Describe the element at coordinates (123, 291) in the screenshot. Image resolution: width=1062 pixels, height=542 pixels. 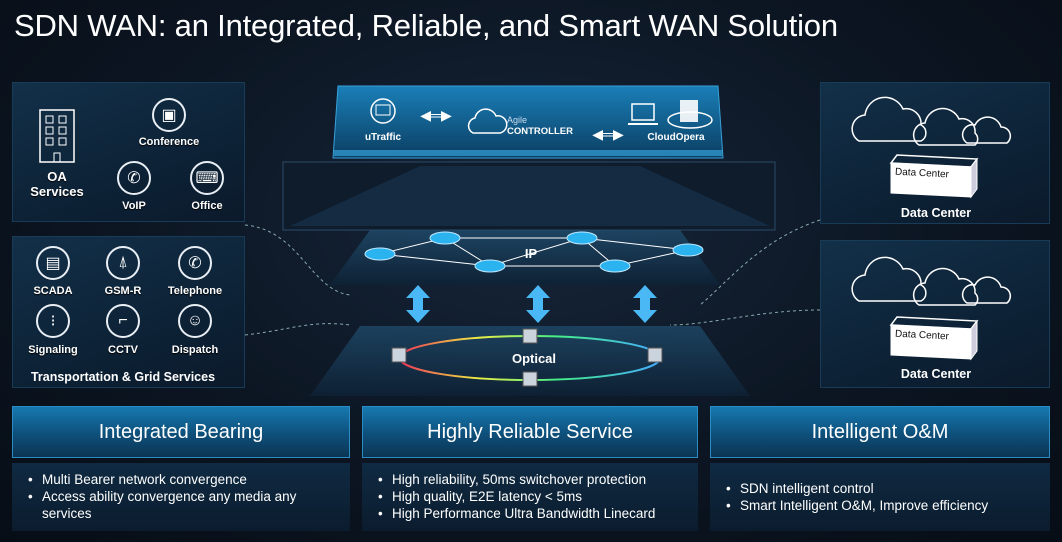
I see `transport-item-gsmr: GSM-R` at that location.